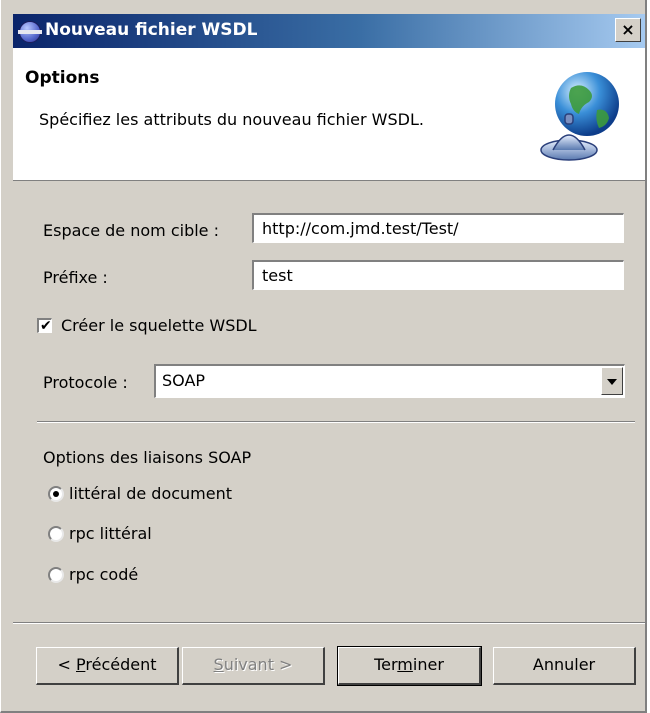 Image resolution: width=650 pixels, height=713 pixels. I want to click on next-button-accel: S, so click(218, 664).